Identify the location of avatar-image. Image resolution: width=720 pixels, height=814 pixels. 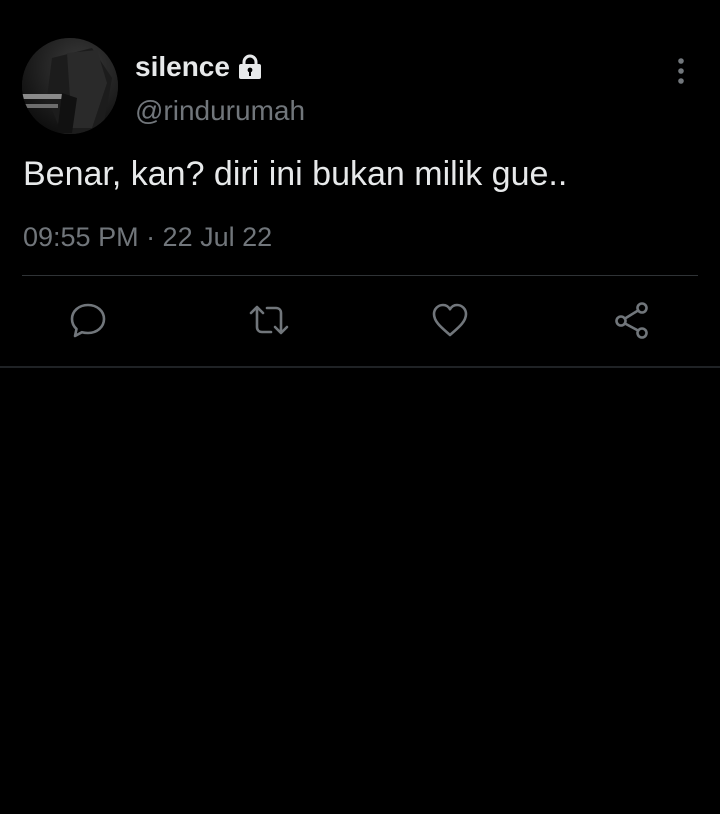
(70, 86).